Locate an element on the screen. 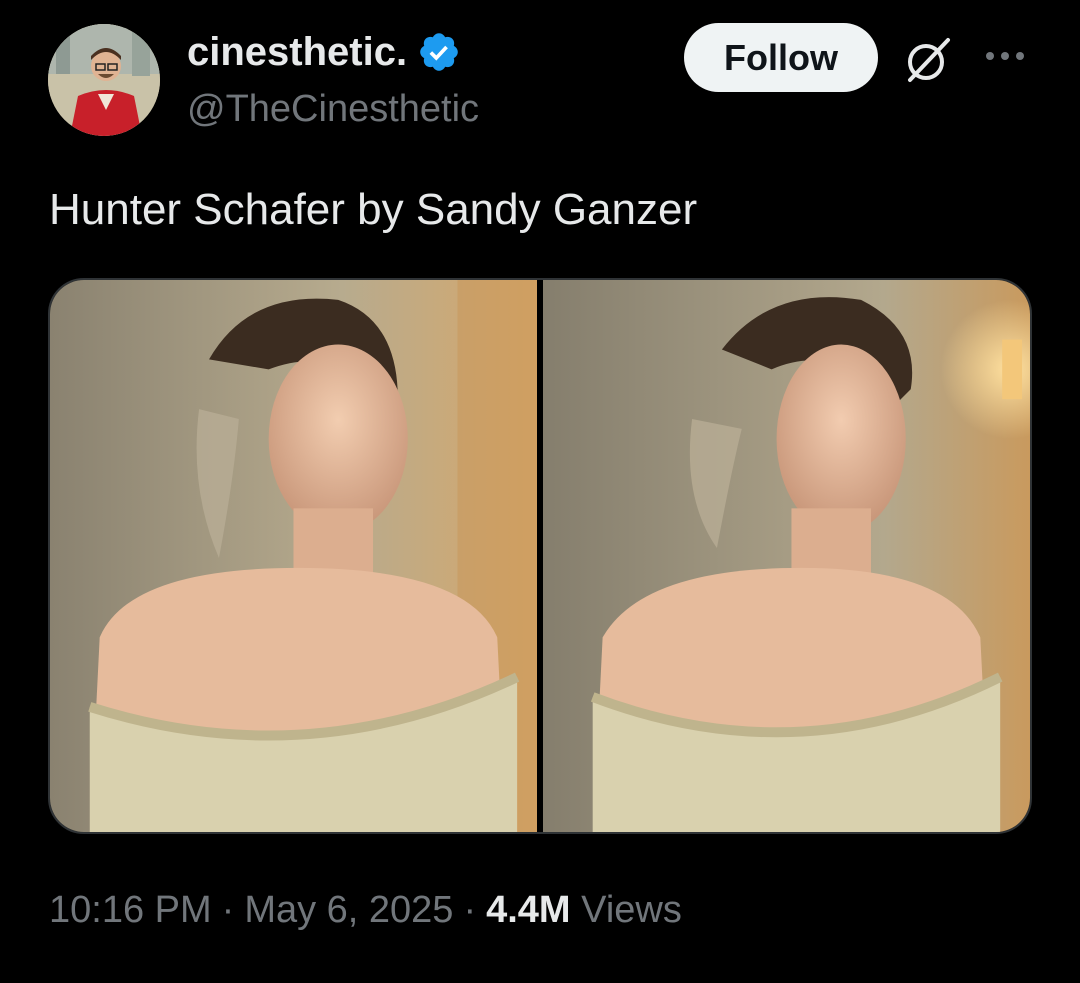  author-handle: @TheCinesthetic is located at coordinates (333, 109).